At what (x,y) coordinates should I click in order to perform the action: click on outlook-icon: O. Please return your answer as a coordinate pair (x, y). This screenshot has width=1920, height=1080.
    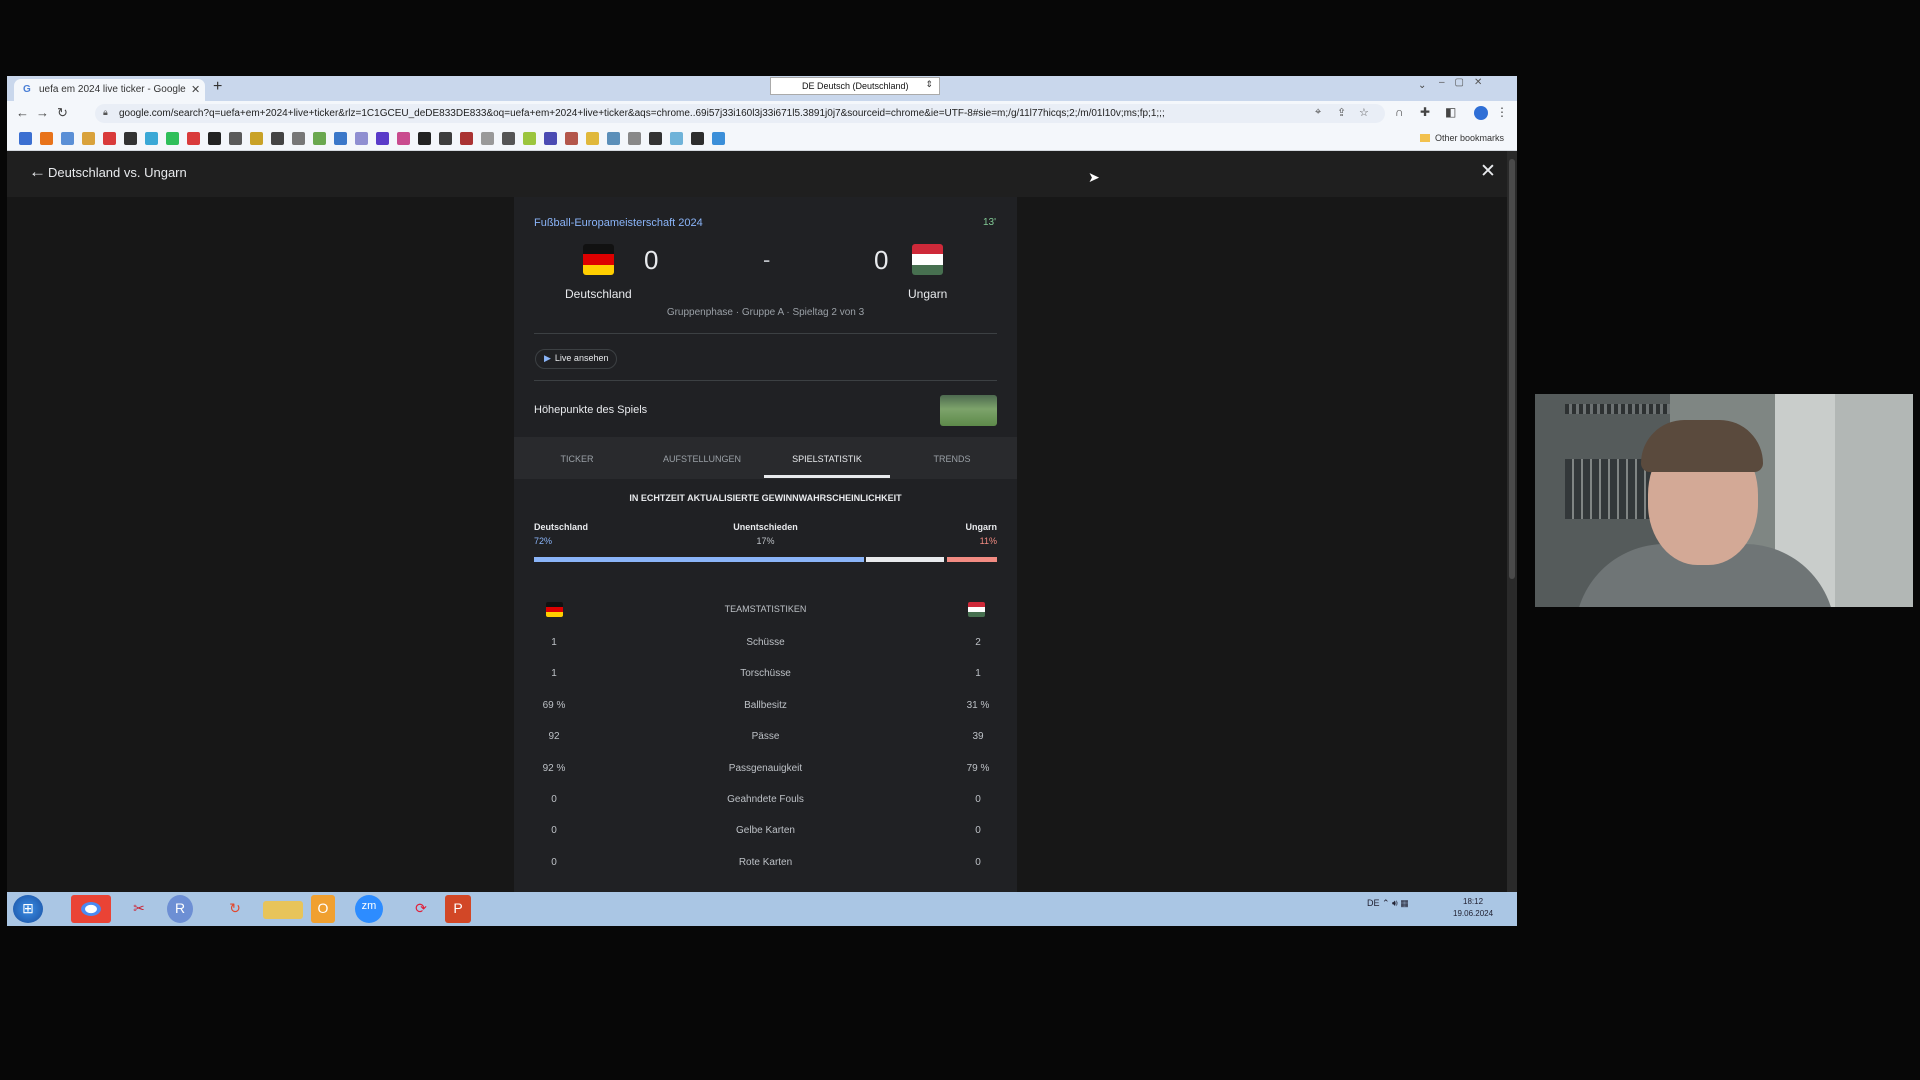
    Looking at the image, I should click on (323, 909).